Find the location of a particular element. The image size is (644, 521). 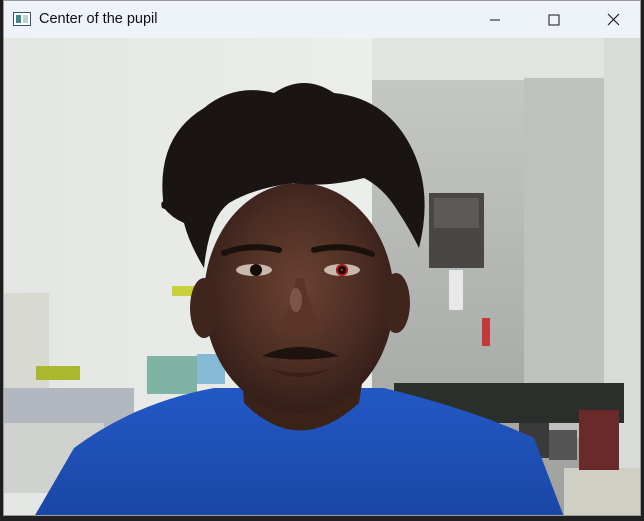

window-title: Center of the pupil is located at coordinates (98, 19).